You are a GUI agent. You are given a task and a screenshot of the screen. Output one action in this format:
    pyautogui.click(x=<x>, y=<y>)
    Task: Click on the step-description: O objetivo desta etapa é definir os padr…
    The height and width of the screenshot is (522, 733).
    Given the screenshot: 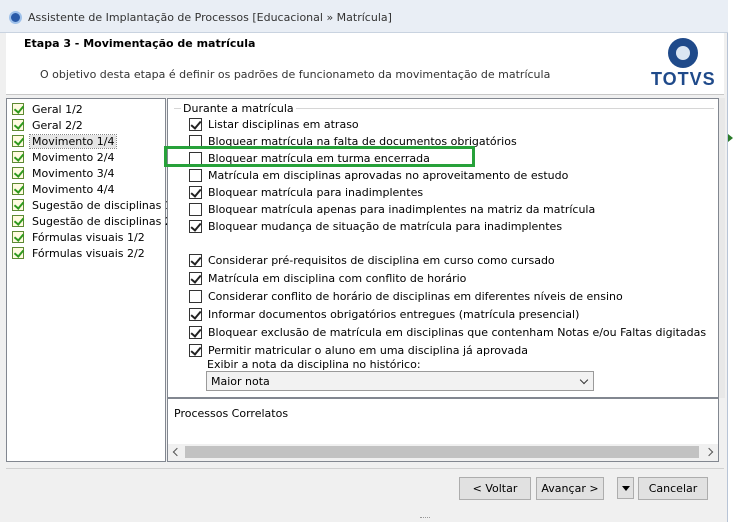 What is the action you would take?
    pyautogui.click(x=295, y=74)
    